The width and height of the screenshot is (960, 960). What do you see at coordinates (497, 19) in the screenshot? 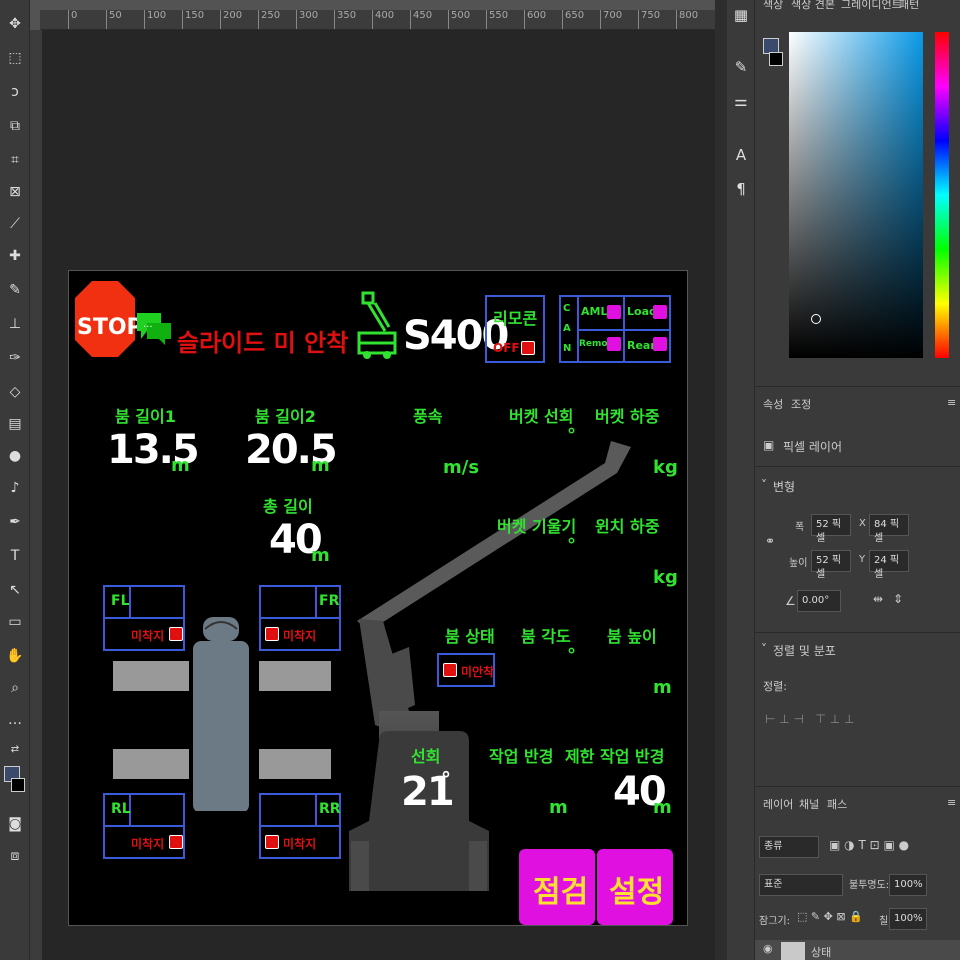
I see `ruler-tick: 550` at bounding box center [497, 19].